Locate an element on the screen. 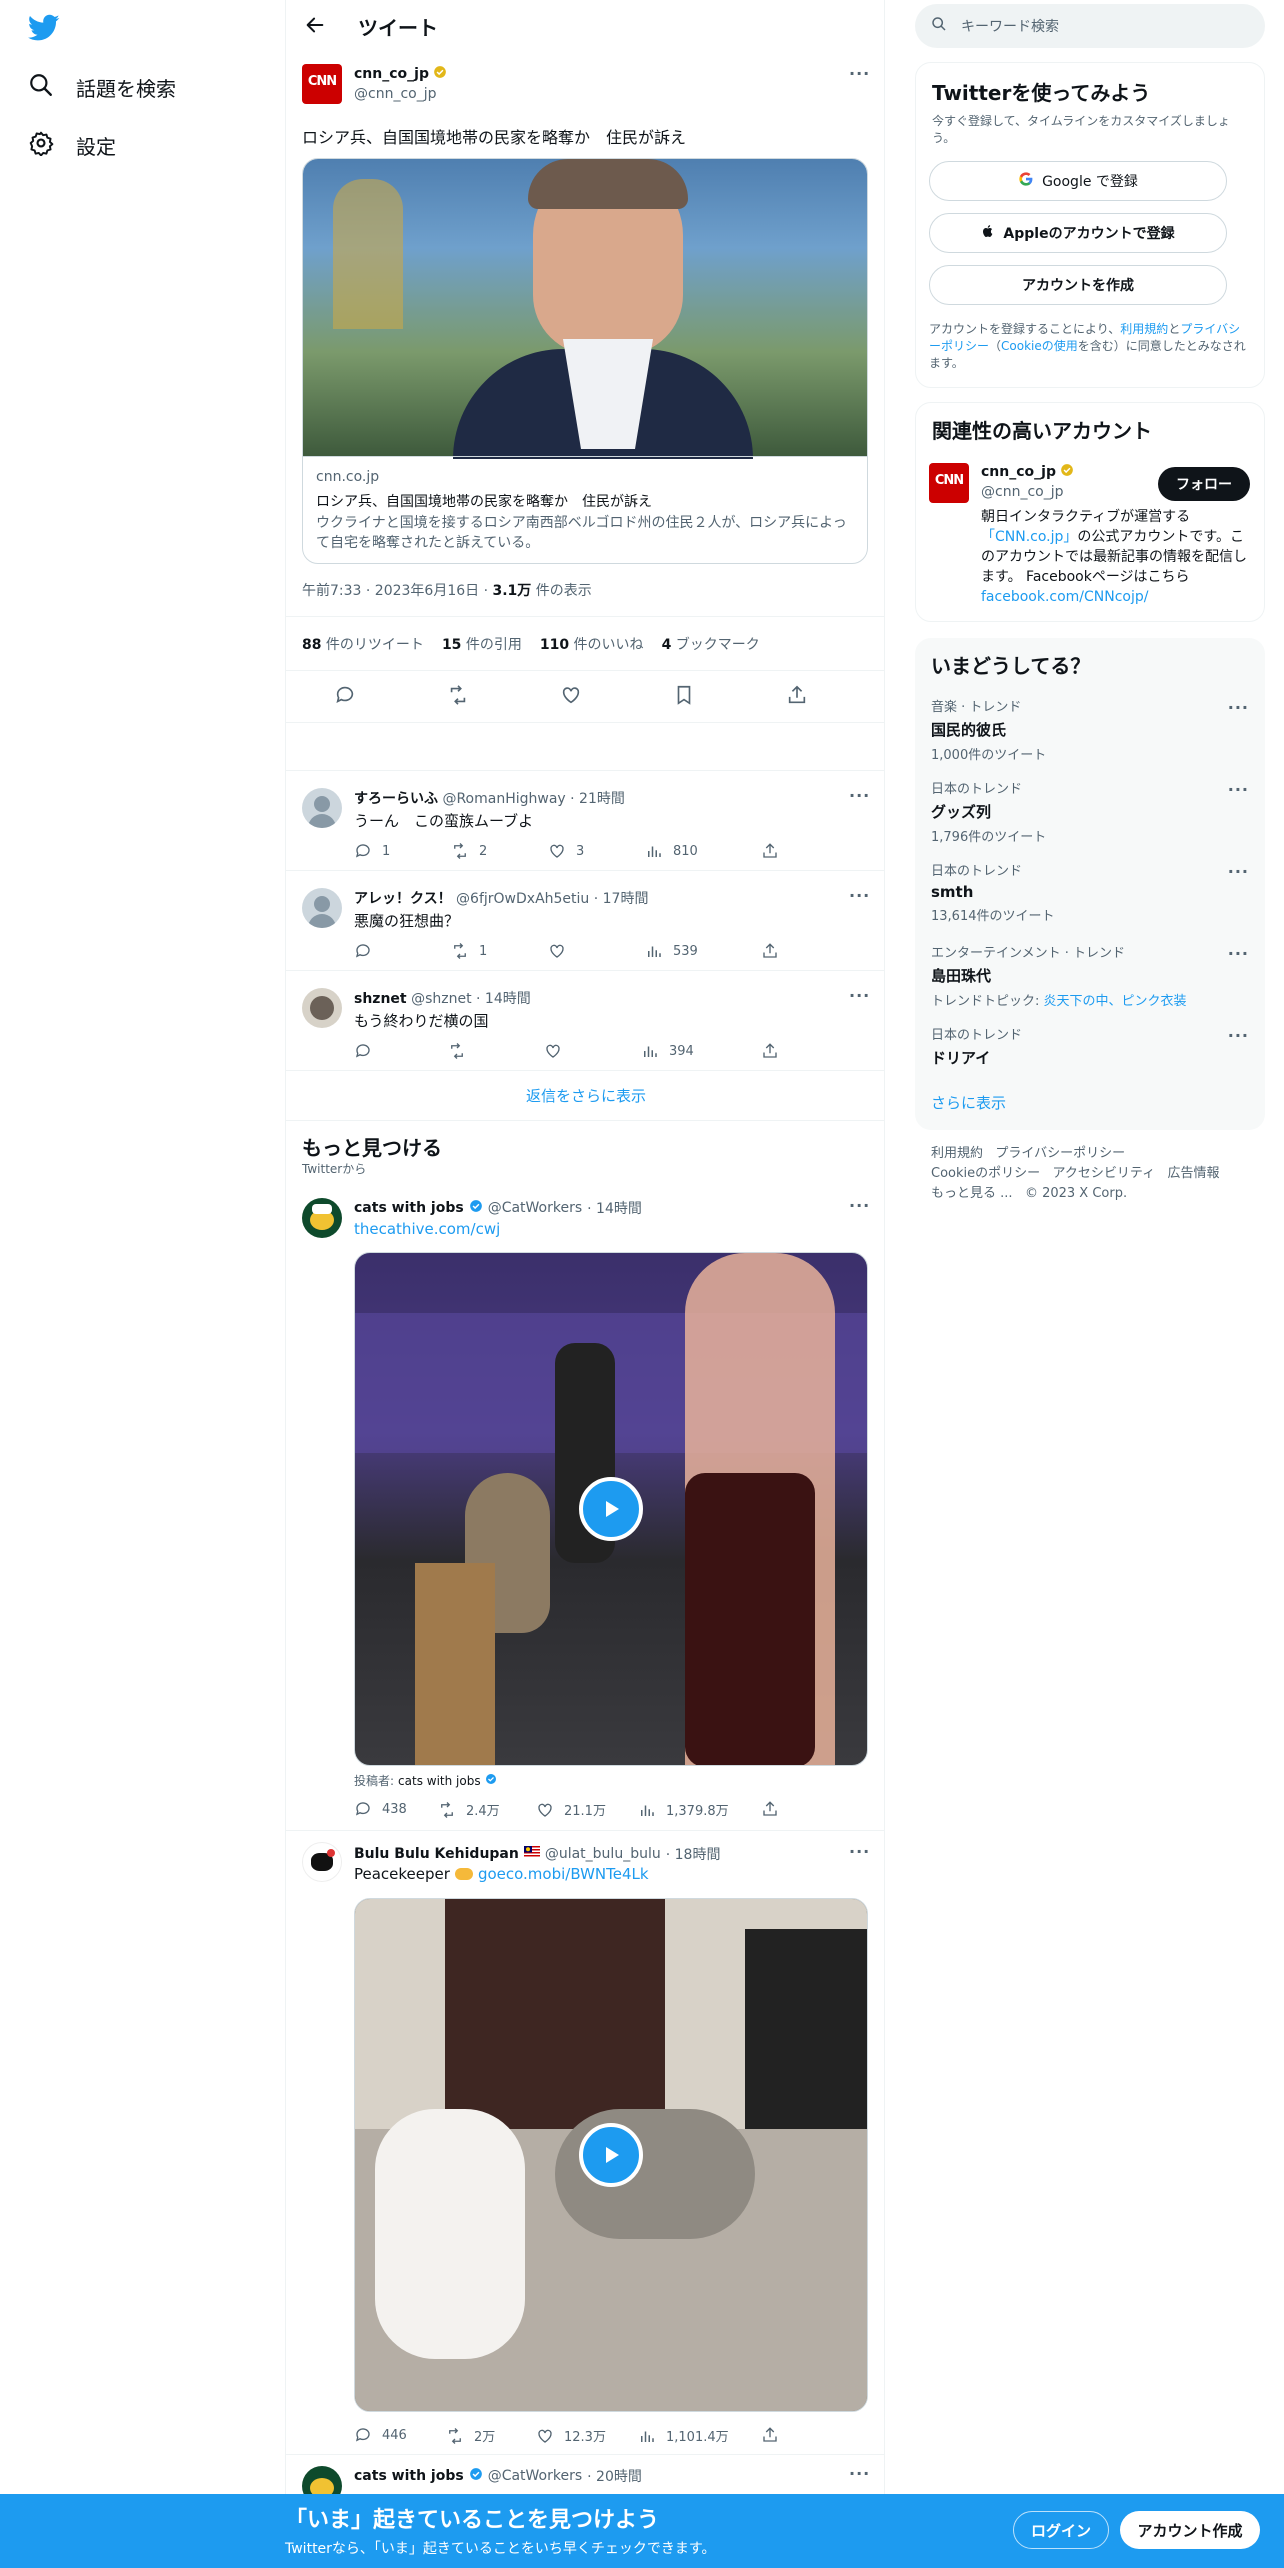 Image resolution: width=1284 pixels, height=2568 pixels. promo-author-name: Bulu Bulu Kehidupan is located at coordinates (436, 1854).